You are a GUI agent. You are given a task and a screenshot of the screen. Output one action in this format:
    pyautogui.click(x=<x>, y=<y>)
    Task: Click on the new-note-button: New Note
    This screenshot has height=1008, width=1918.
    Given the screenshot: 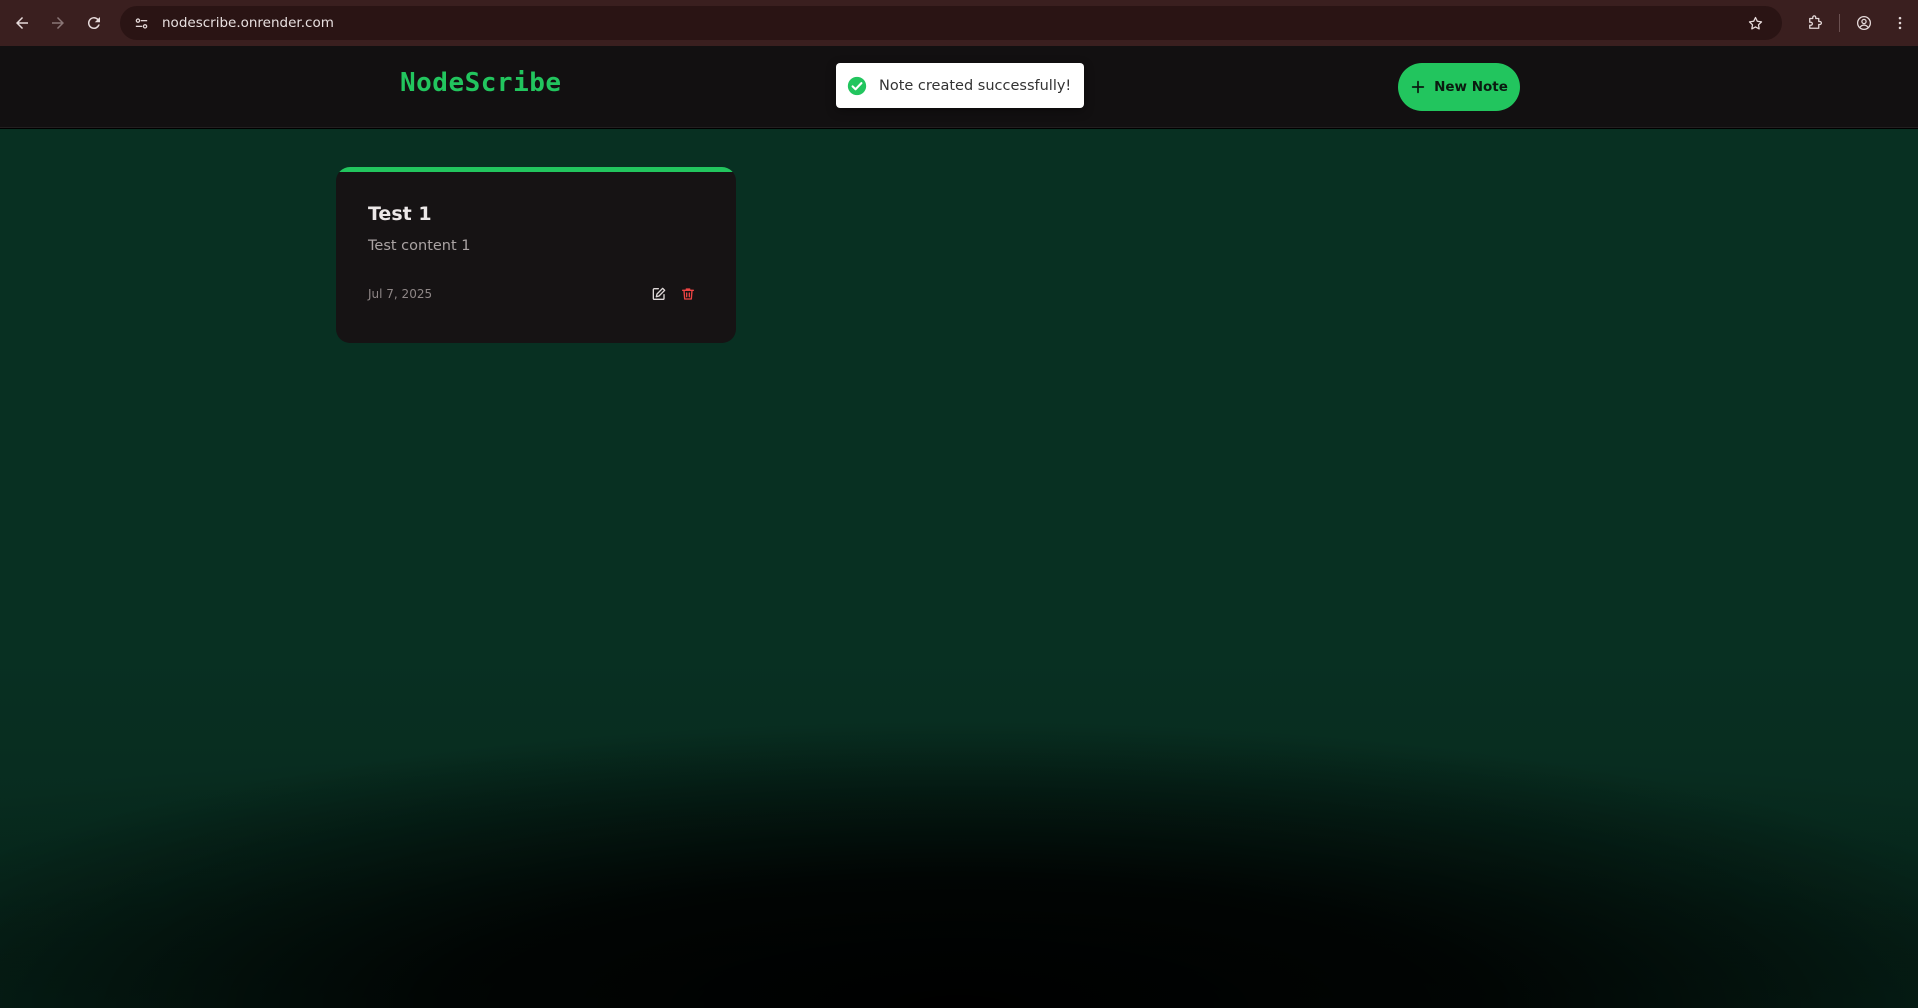 What is the action you would take?
    pyautogui.click(x=1459, y=87)
    